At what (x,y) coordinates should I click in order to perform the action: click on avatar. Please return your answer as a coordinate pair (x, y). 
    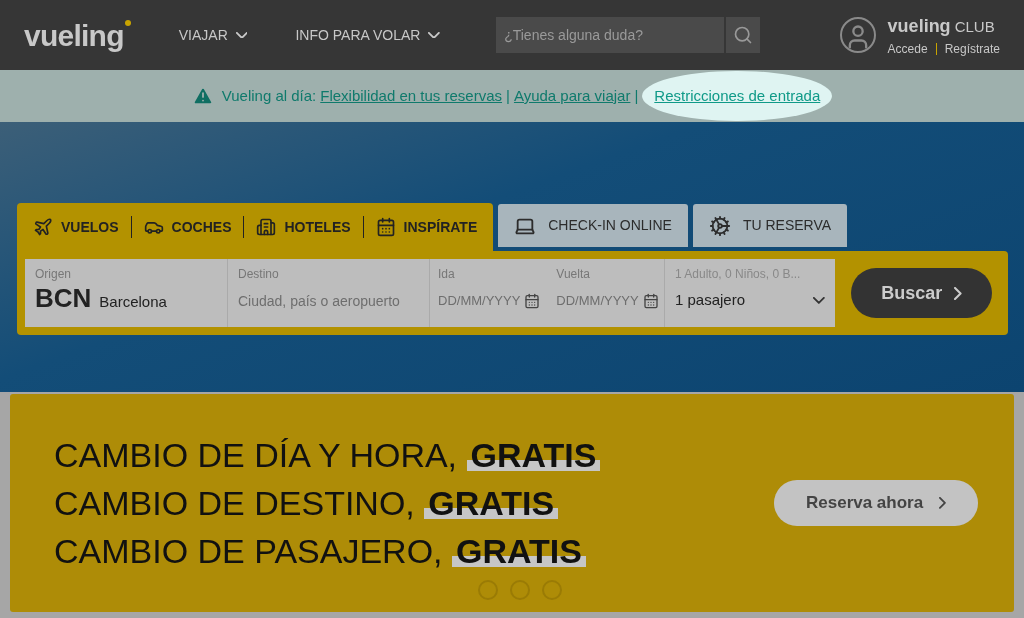
    Looking at the image, I should click on (857, 35).